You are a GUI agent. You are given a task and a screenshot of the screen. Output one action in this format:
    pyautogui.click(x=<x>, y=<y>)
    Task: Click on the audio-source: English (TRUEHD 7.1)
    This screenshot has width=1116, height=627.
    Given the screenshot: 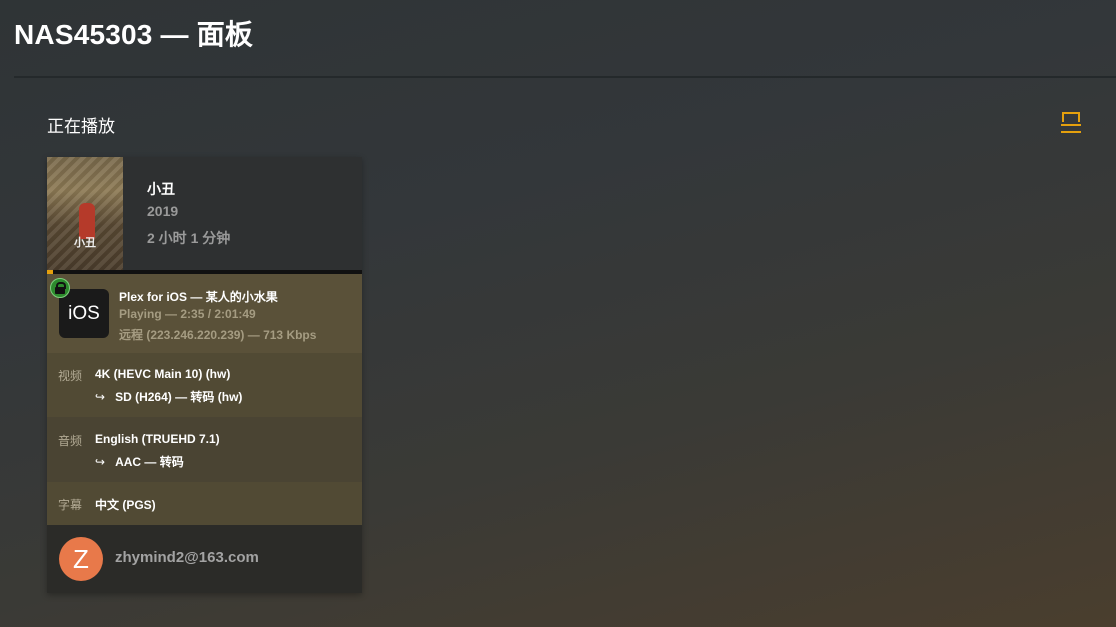 What is the action you would take?
    pyautogui.click(x=157, y=439)
    